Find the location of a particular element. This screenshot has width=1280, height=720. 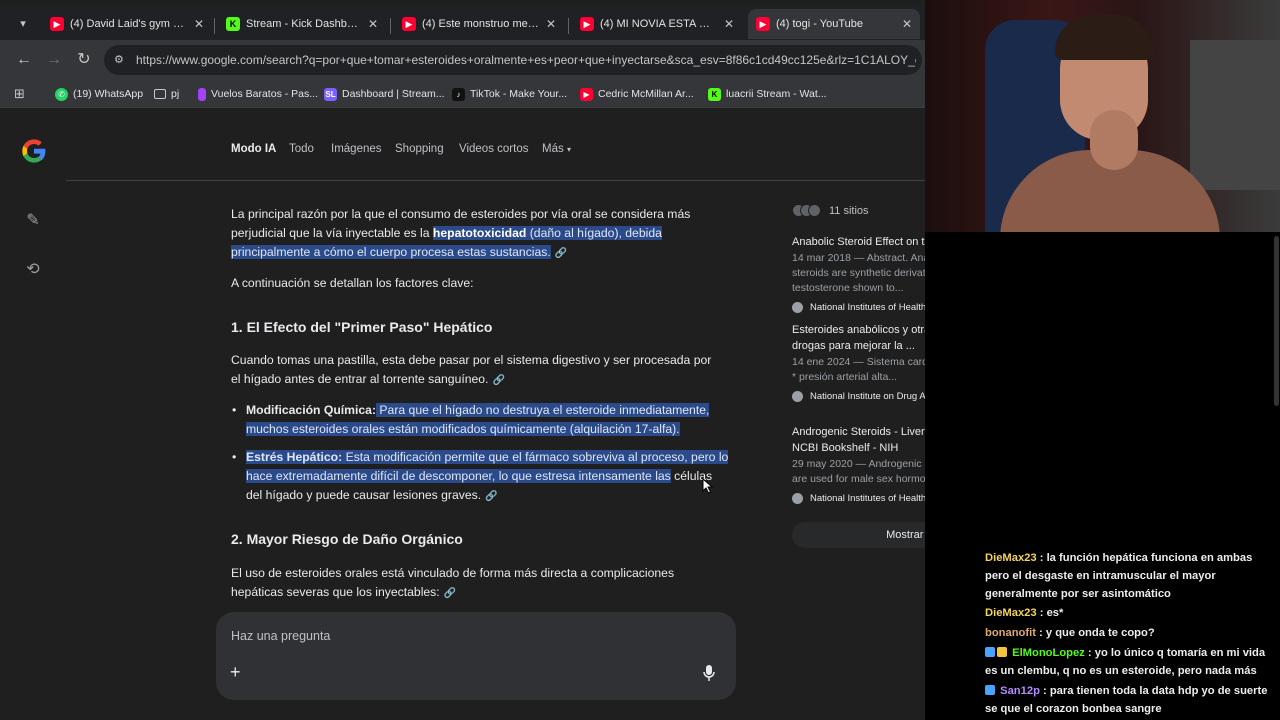

tab-title: (4) MI NOVIA ESTA MAS G is located at coordinates (659, 24).